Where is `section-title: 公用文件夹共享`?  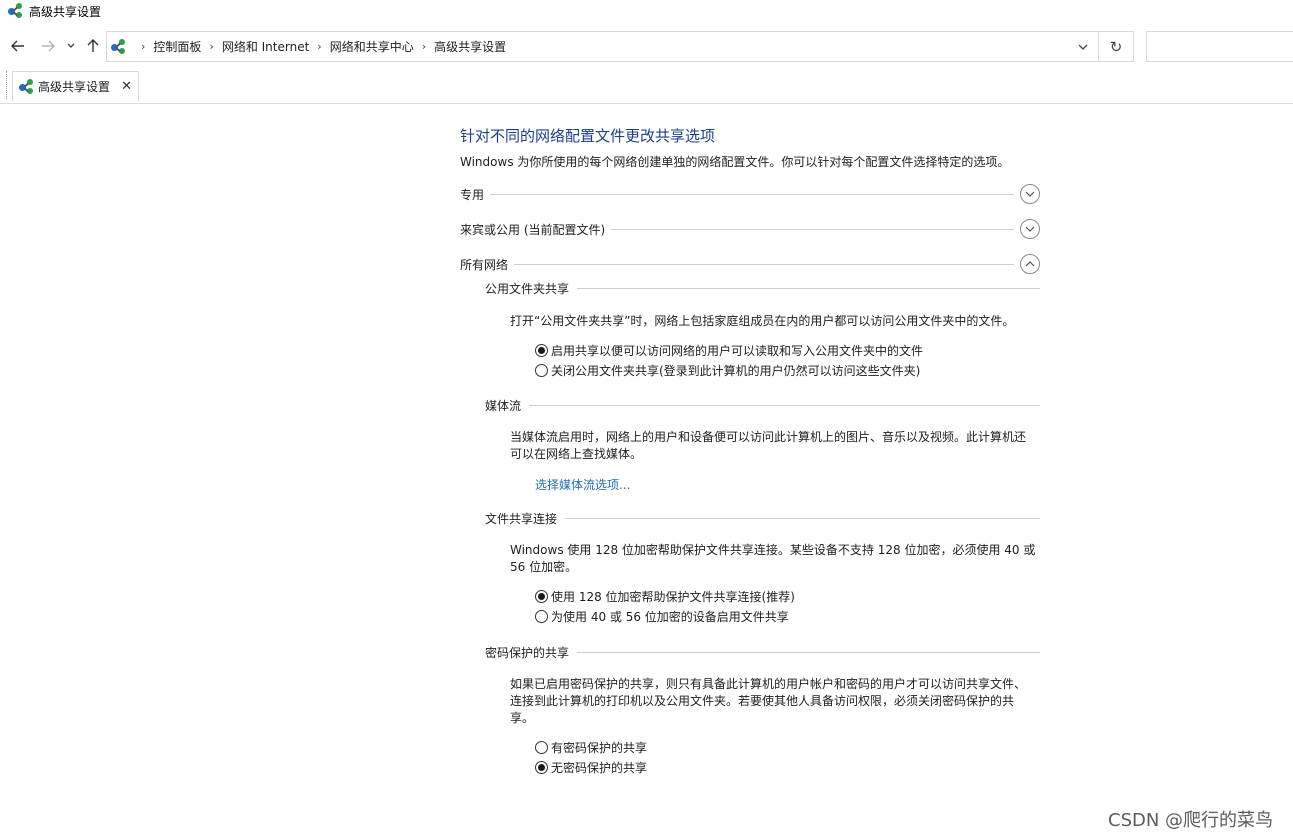 section-title: 公用文件夹共享 is located at coordinates (527, 288).